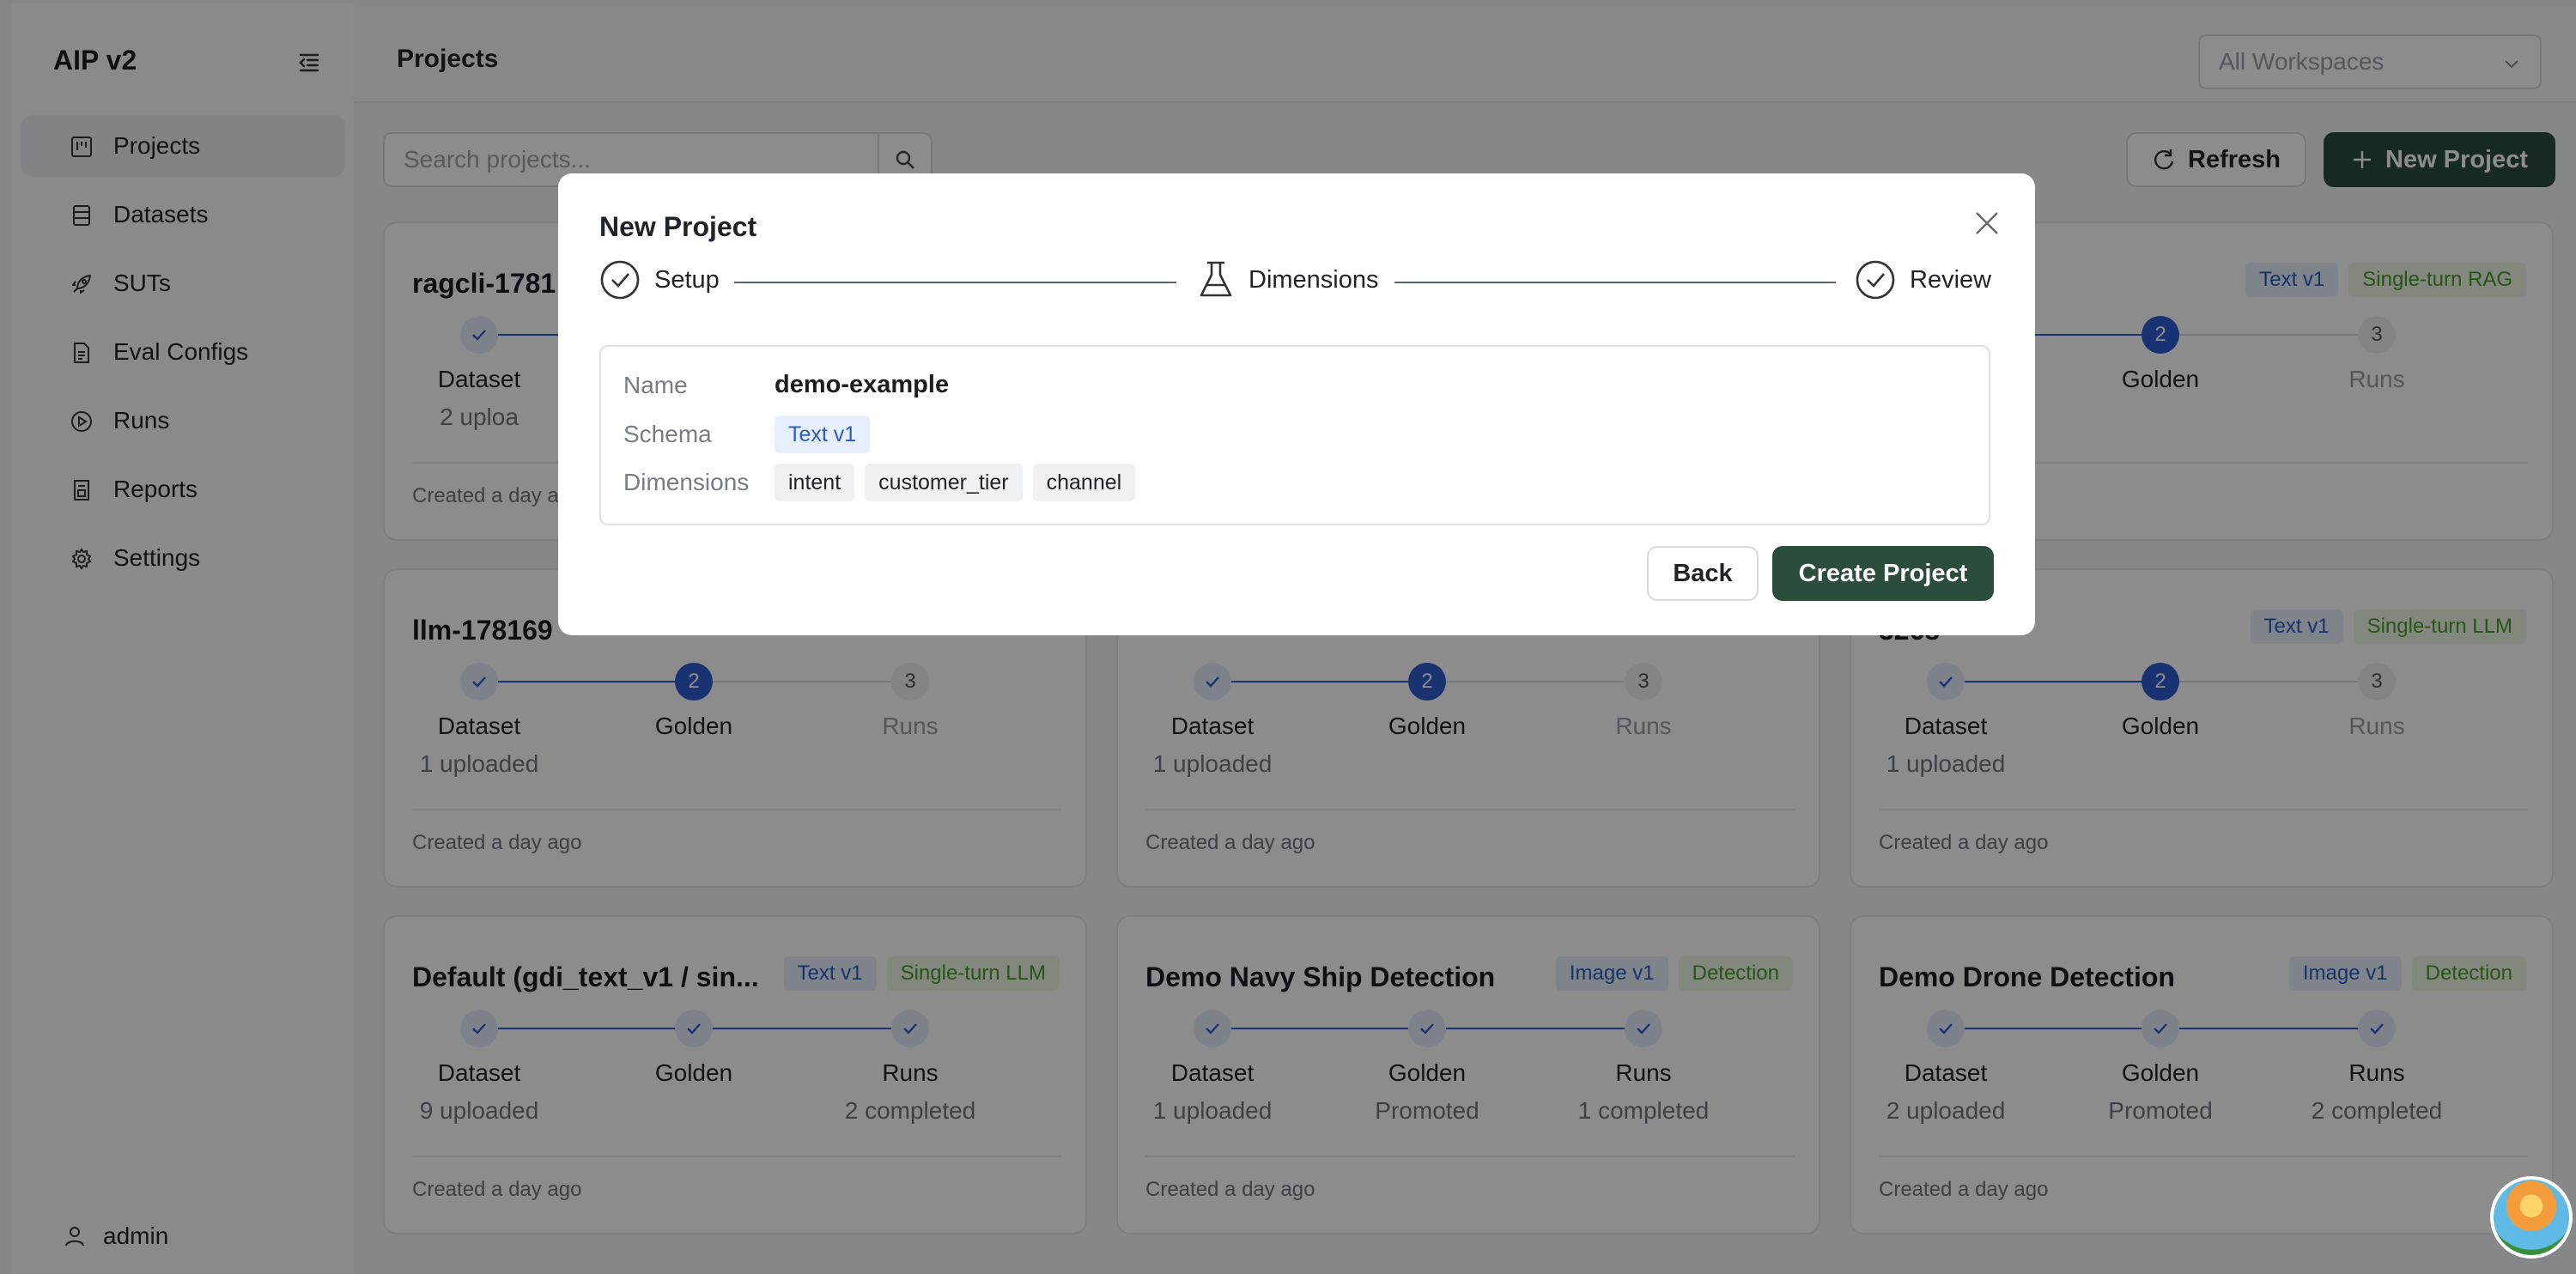 This screenshot has height=1274, width=2576. I want to click on wizard-step-label: Review, so click(1951, 280).